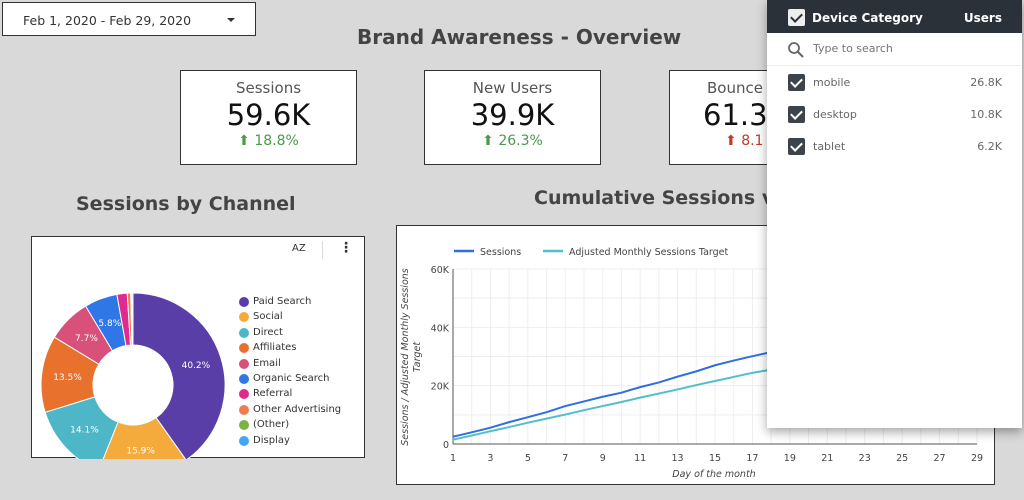 This screenshot has width=1024, height=500. I want to click on kpi-delta: 8.1, so click(752, 141).